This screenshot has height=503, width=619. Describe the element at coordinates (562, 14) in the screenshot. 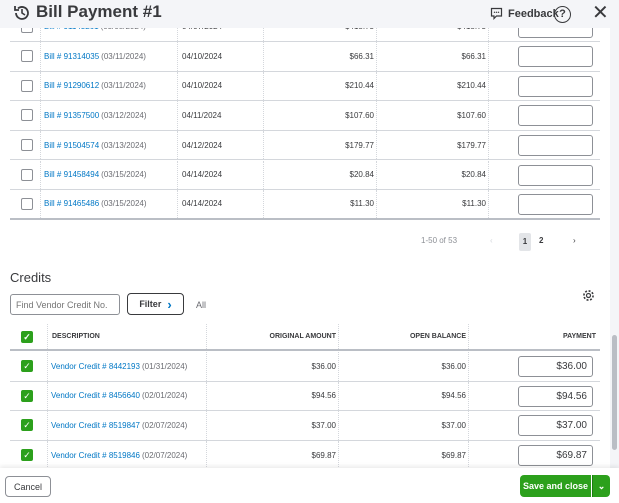

I see `help-icon: ?` at that location.